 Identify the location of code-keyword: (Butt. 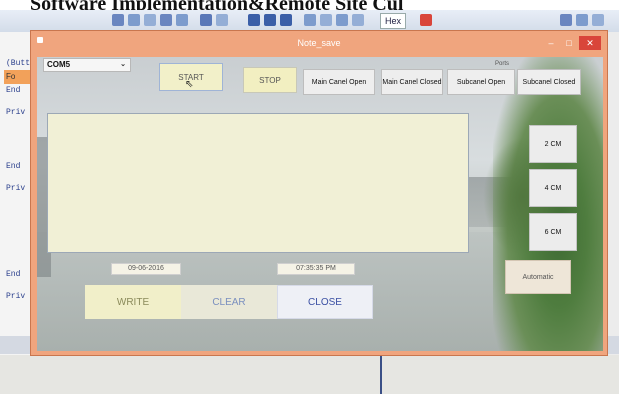
(18, 63).